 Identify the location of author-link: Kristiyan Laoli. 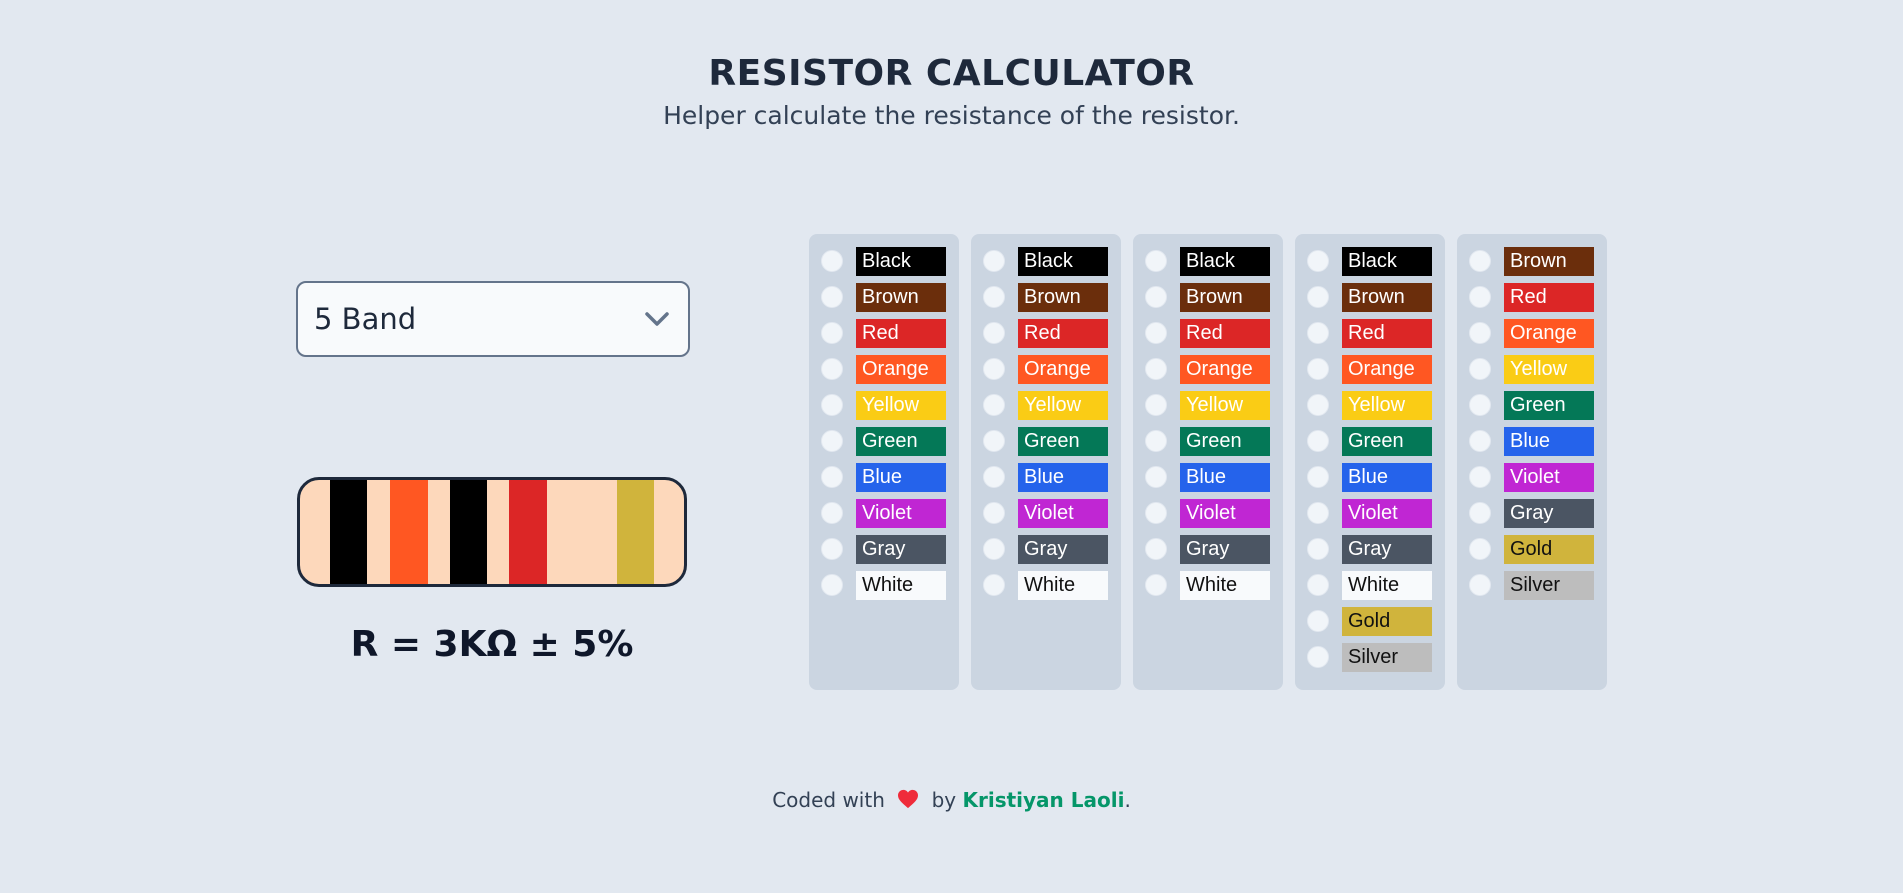
(1043, 800).